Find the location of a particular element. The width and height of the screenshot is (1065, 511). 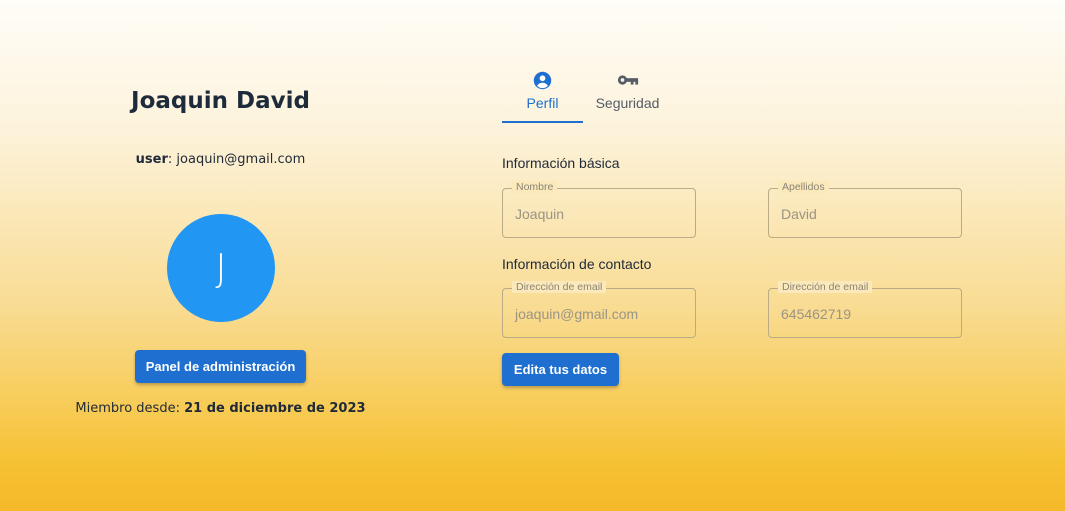

phone-field-value: 645462719 is located at coordinates (816, 314).